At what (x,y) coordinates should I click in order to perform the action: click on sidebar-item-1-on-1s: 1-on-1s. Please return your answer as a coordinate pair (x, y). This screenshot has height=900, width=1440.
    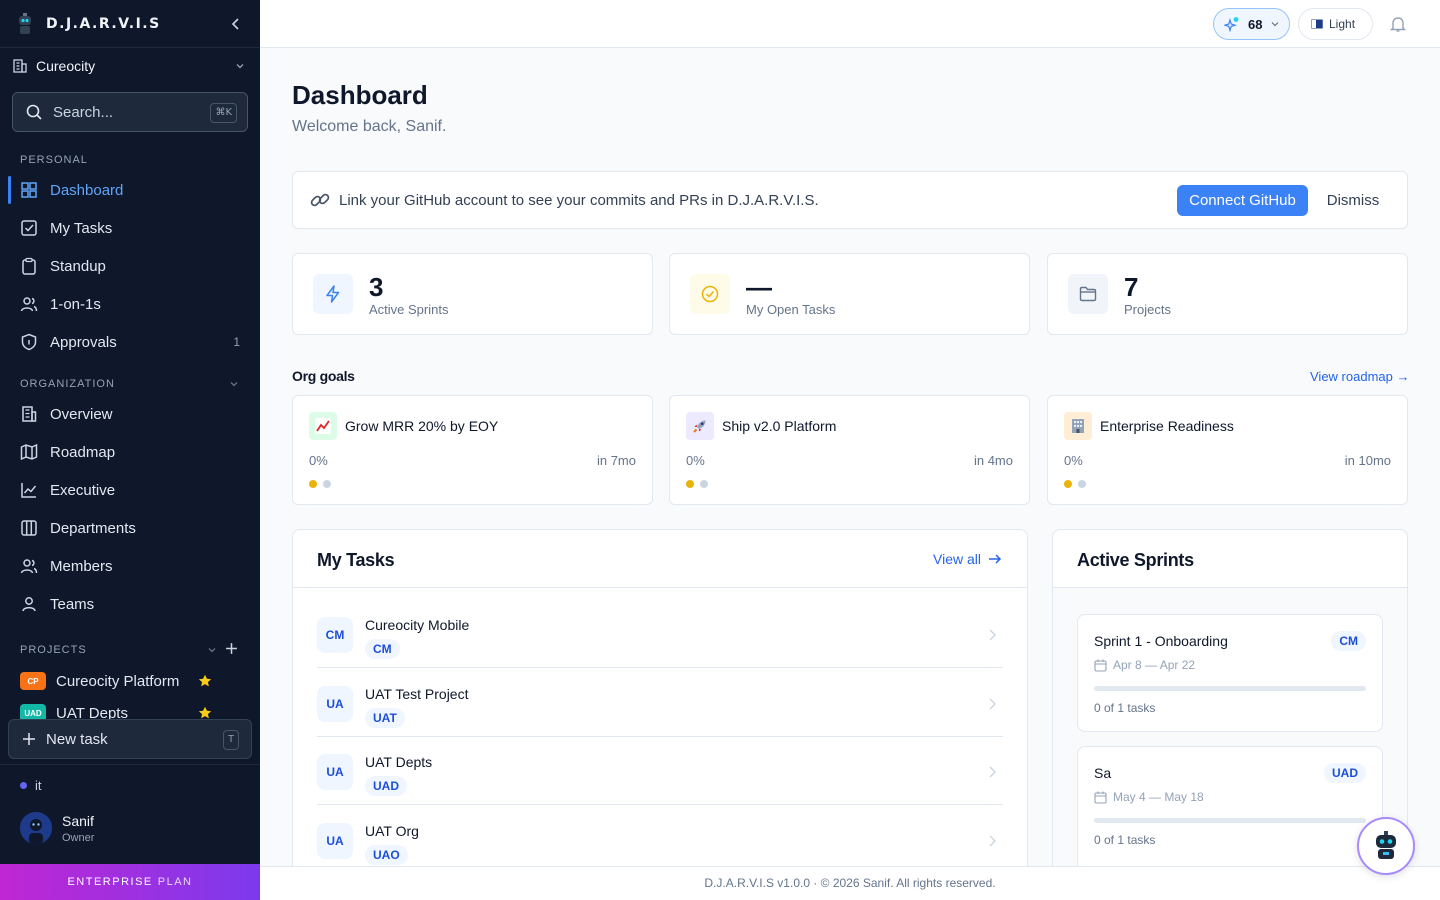
    Looking at the image, I should click on (130, 304).